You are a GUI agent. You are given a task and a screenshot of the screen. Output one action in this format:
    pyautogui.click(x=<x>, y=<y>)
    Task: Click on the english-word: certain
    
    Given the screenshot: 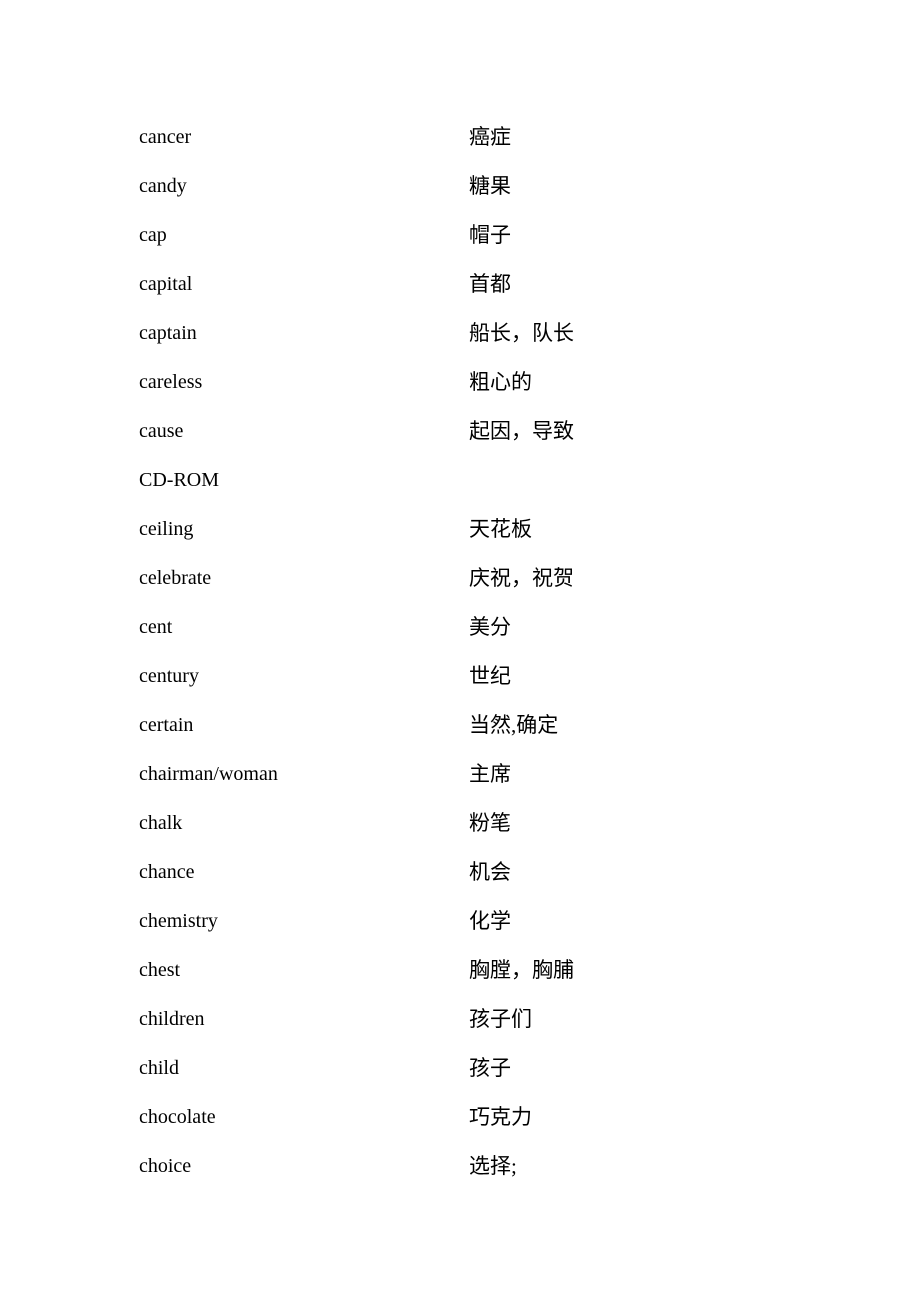 What is the action you would take?
    pyautogui.click(x=166, y=725)
    